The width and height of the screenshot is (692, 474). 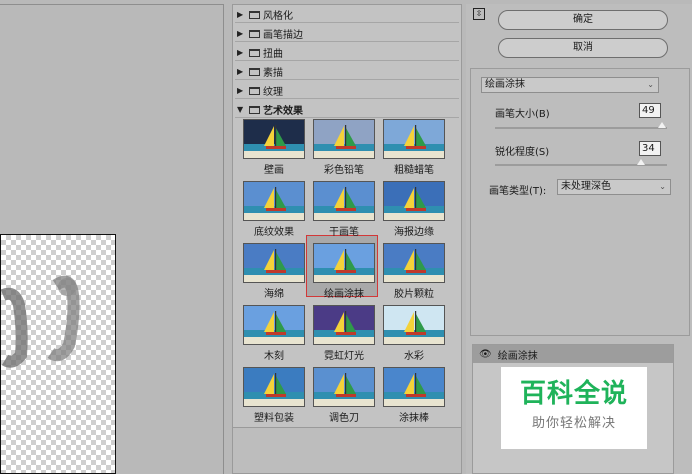 What do you see at coordinates (344, 356) in the screenshot?
I see `filter-thumbnail-label: 霓虹灯光` at bounding box center [344, 356].